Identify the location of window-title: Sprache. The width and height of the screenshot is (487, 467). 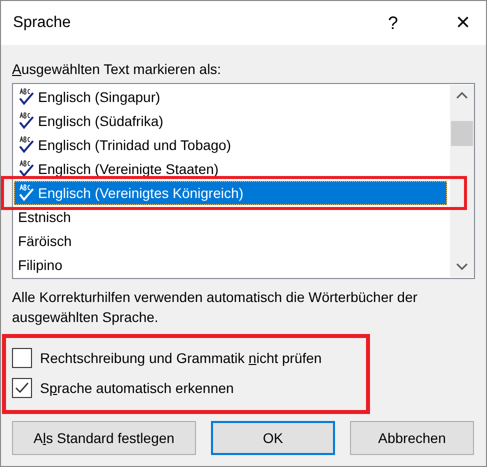
(42, 23).